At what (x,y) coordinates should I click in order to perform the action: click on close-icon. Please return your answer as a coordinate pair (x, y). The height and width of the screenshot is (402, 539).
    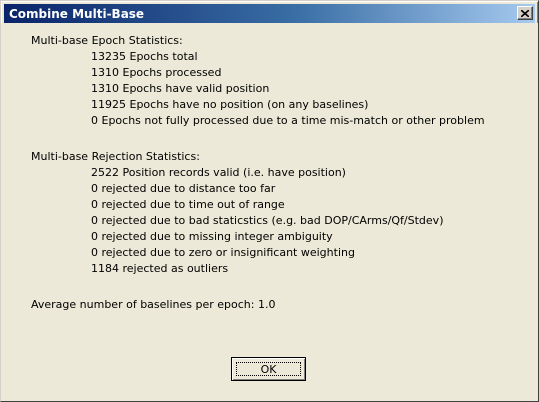
    Looking at the image, I should click on (525, 13).